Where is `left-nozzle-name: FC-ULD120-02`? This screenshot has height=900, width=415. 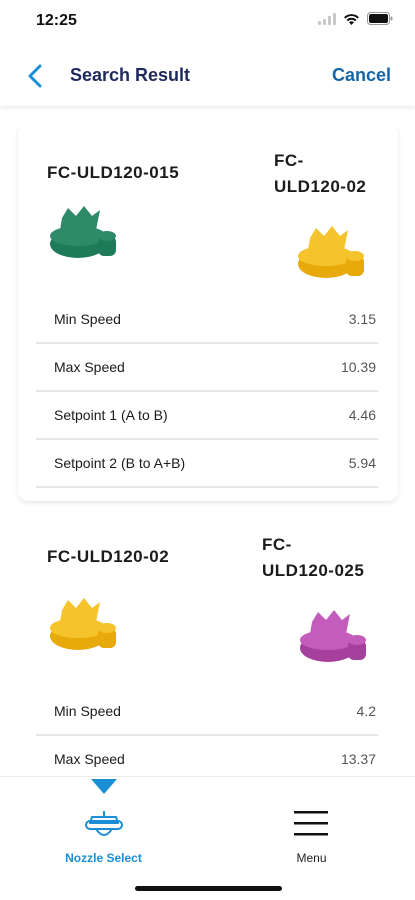
left-nozzle-name: FC-ULD120-02 is located at coordinates (108, 556).